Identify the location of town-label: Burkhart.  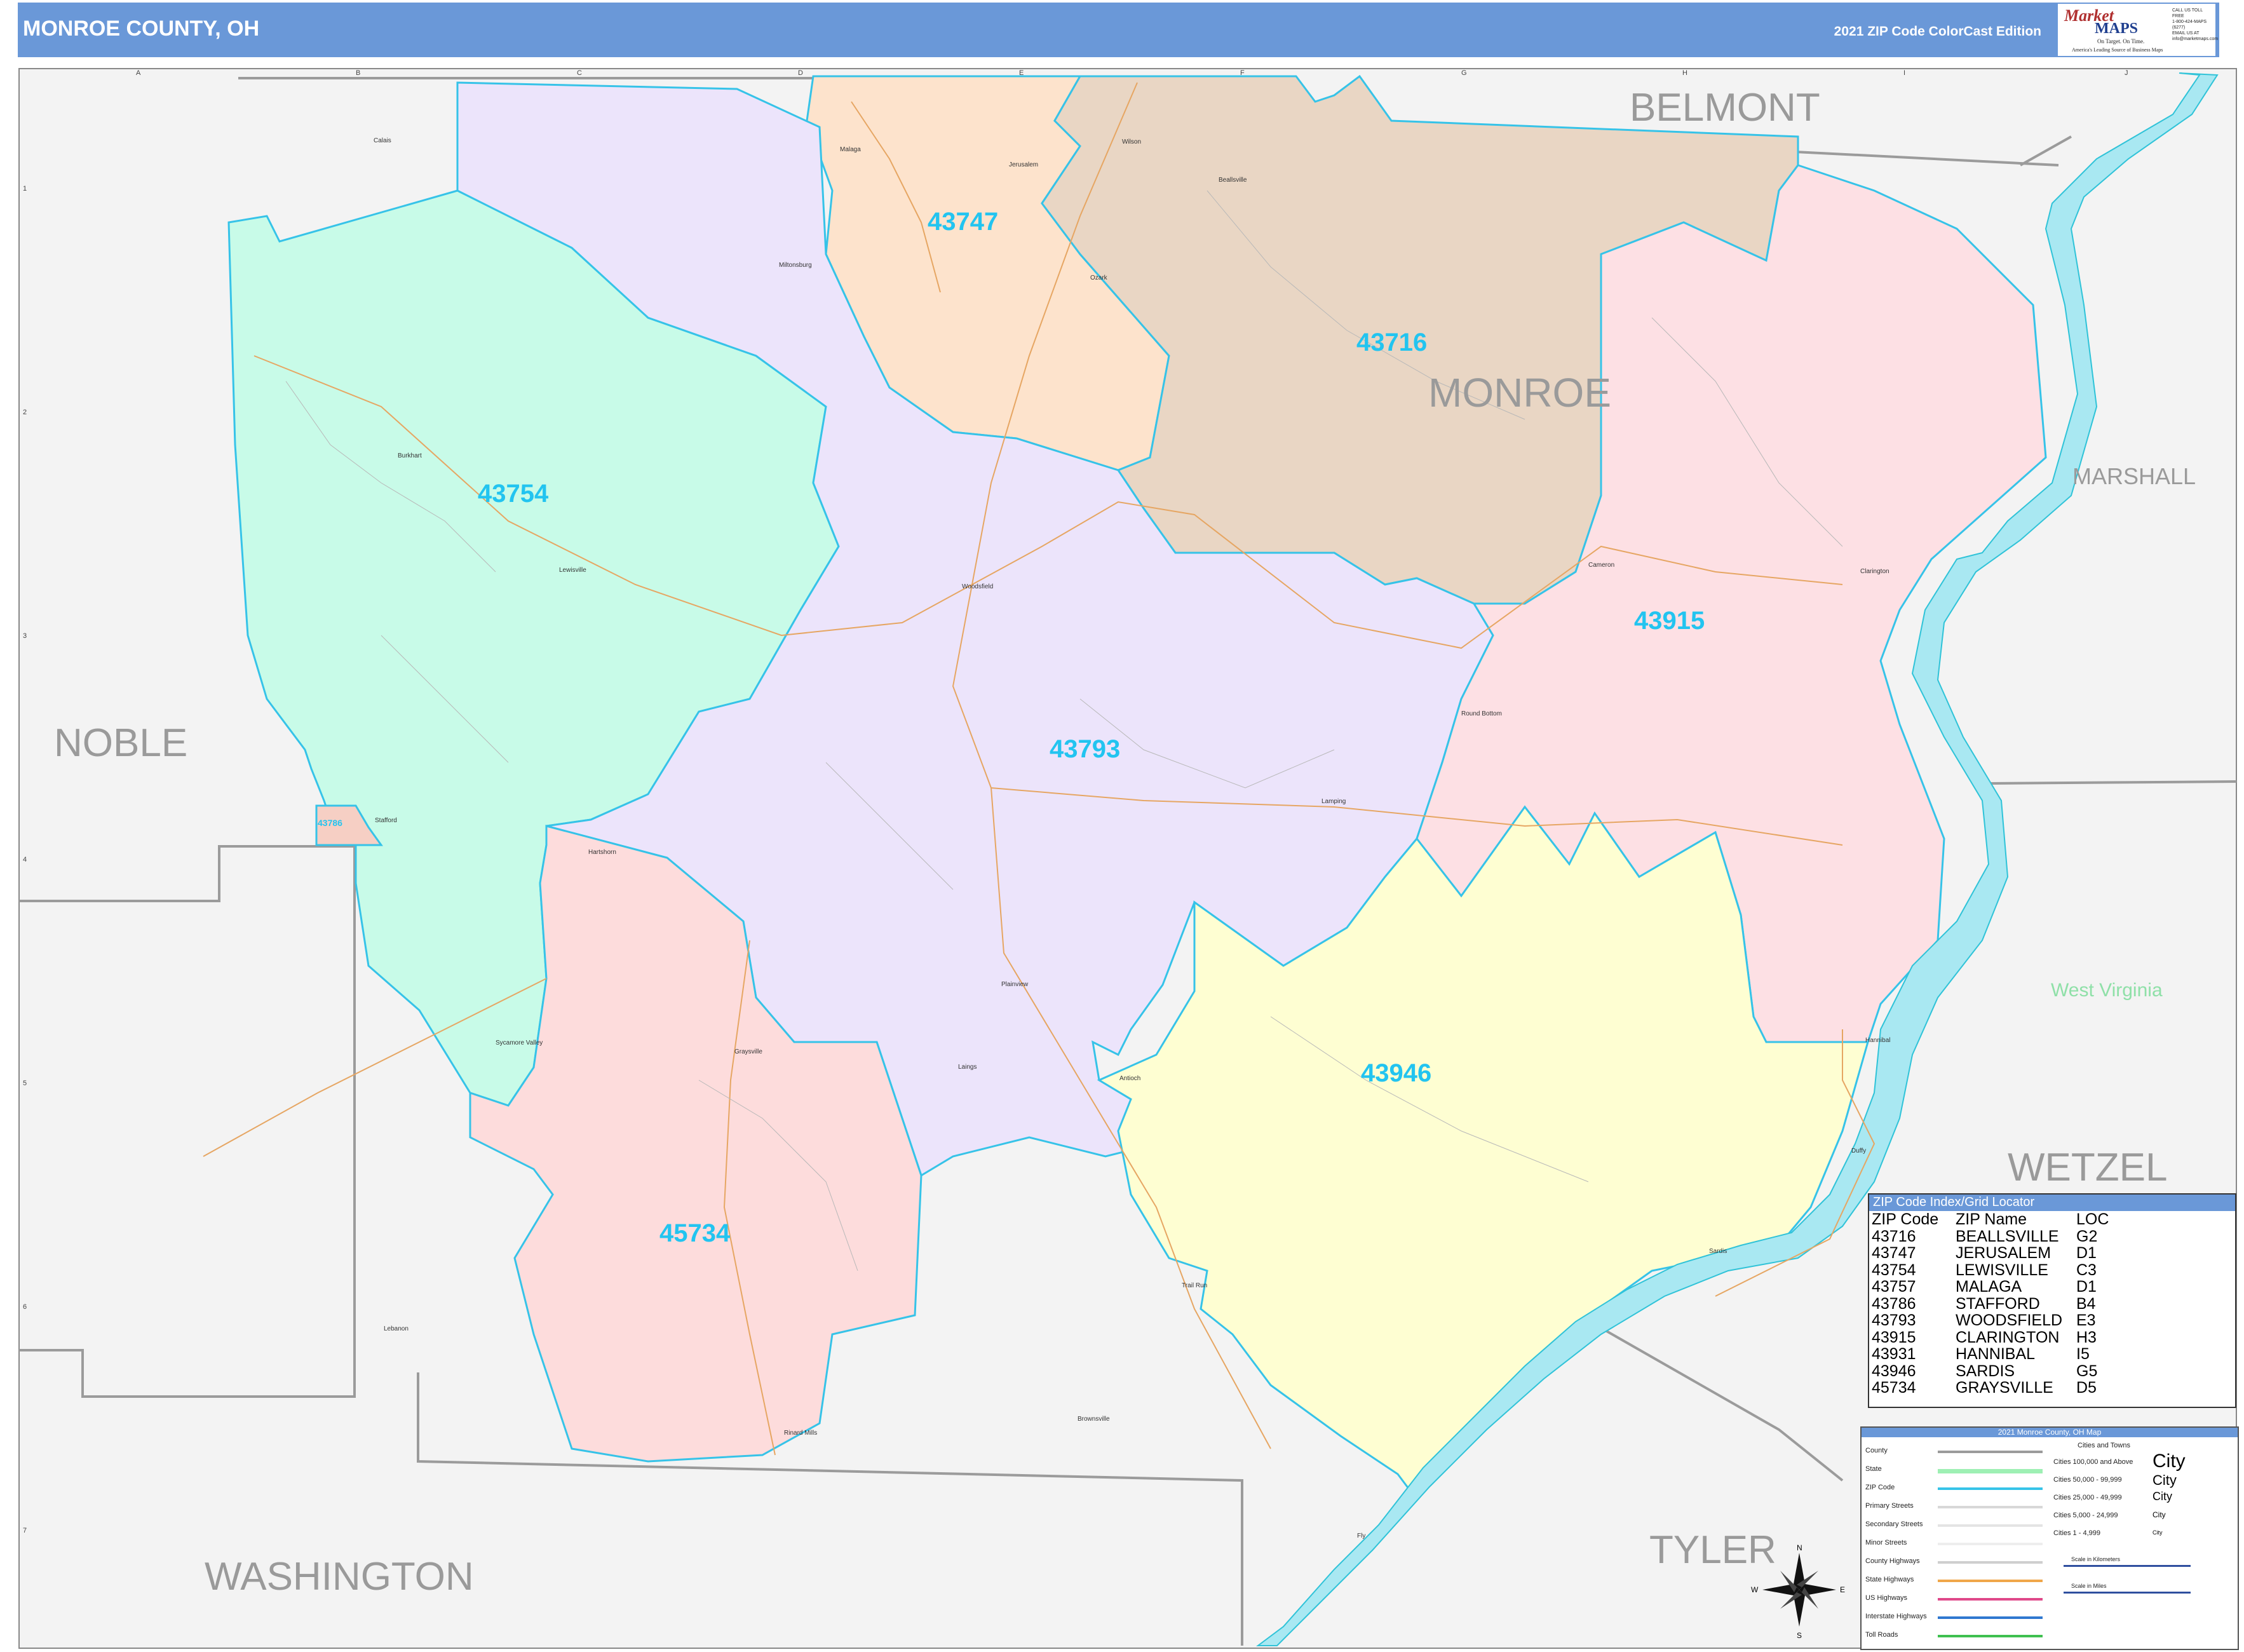
(410, 456).